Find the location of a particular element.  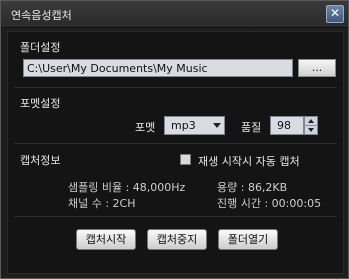

start-capture-button: 캡처시작 is located at coordinates (106, 239).